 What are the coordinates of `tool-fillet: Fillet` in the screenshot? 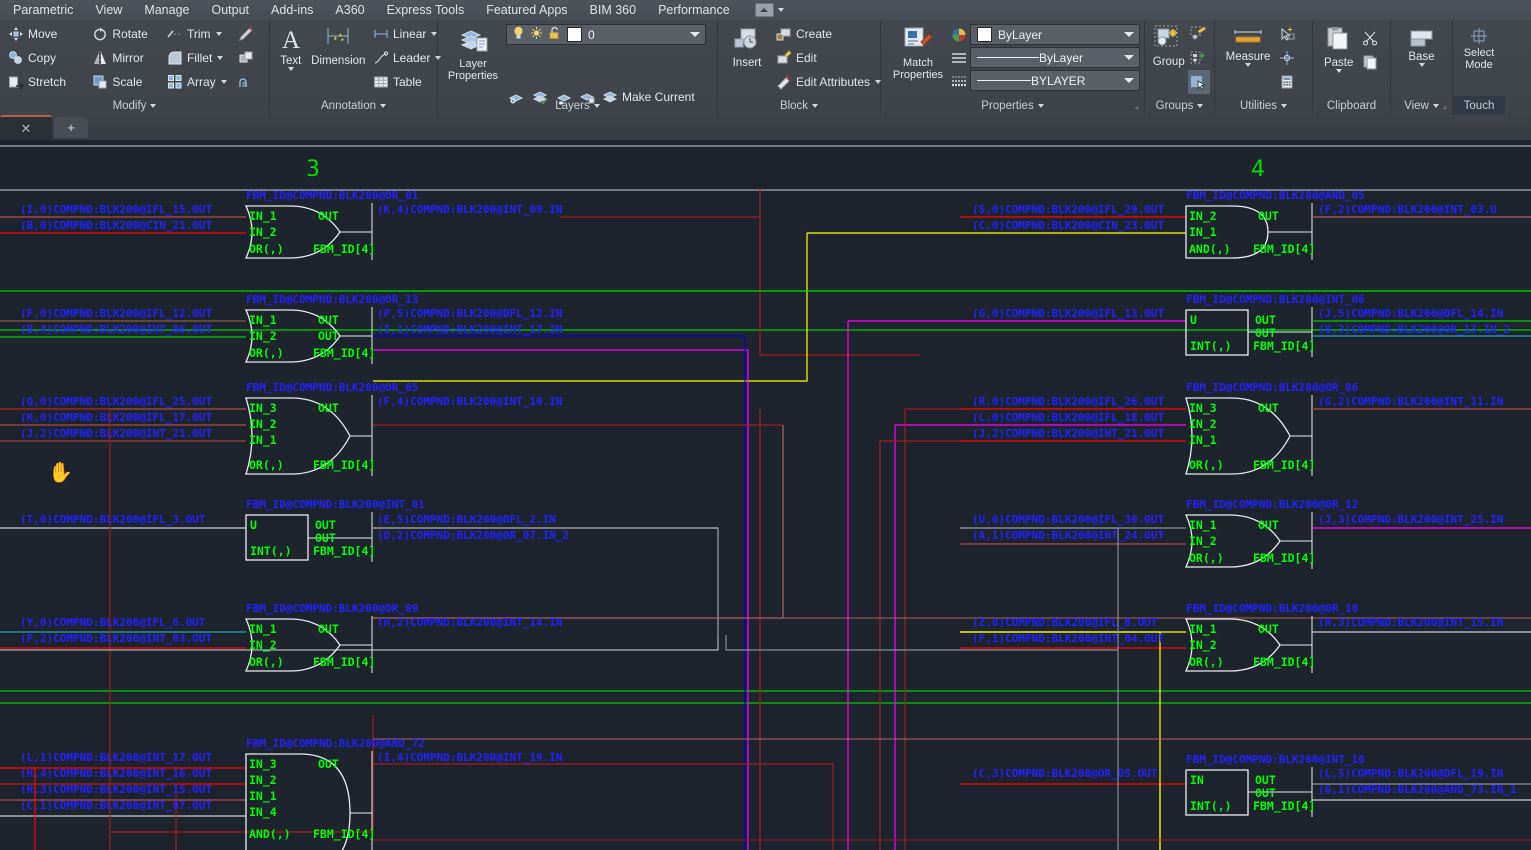 It's located at (198, 58).